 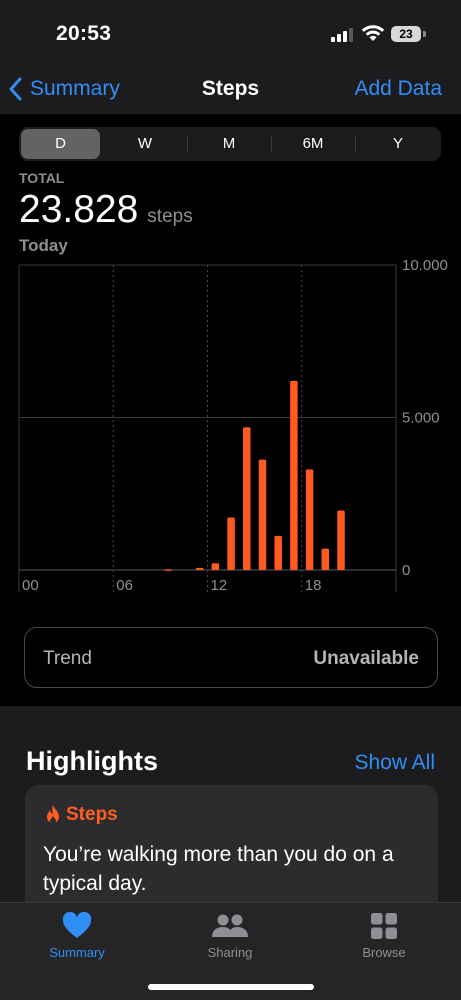 What do you see at coordinates (366, 658) in the screenshot?
I see `trend-value: Unavailable` at bounding box center [366, 658].